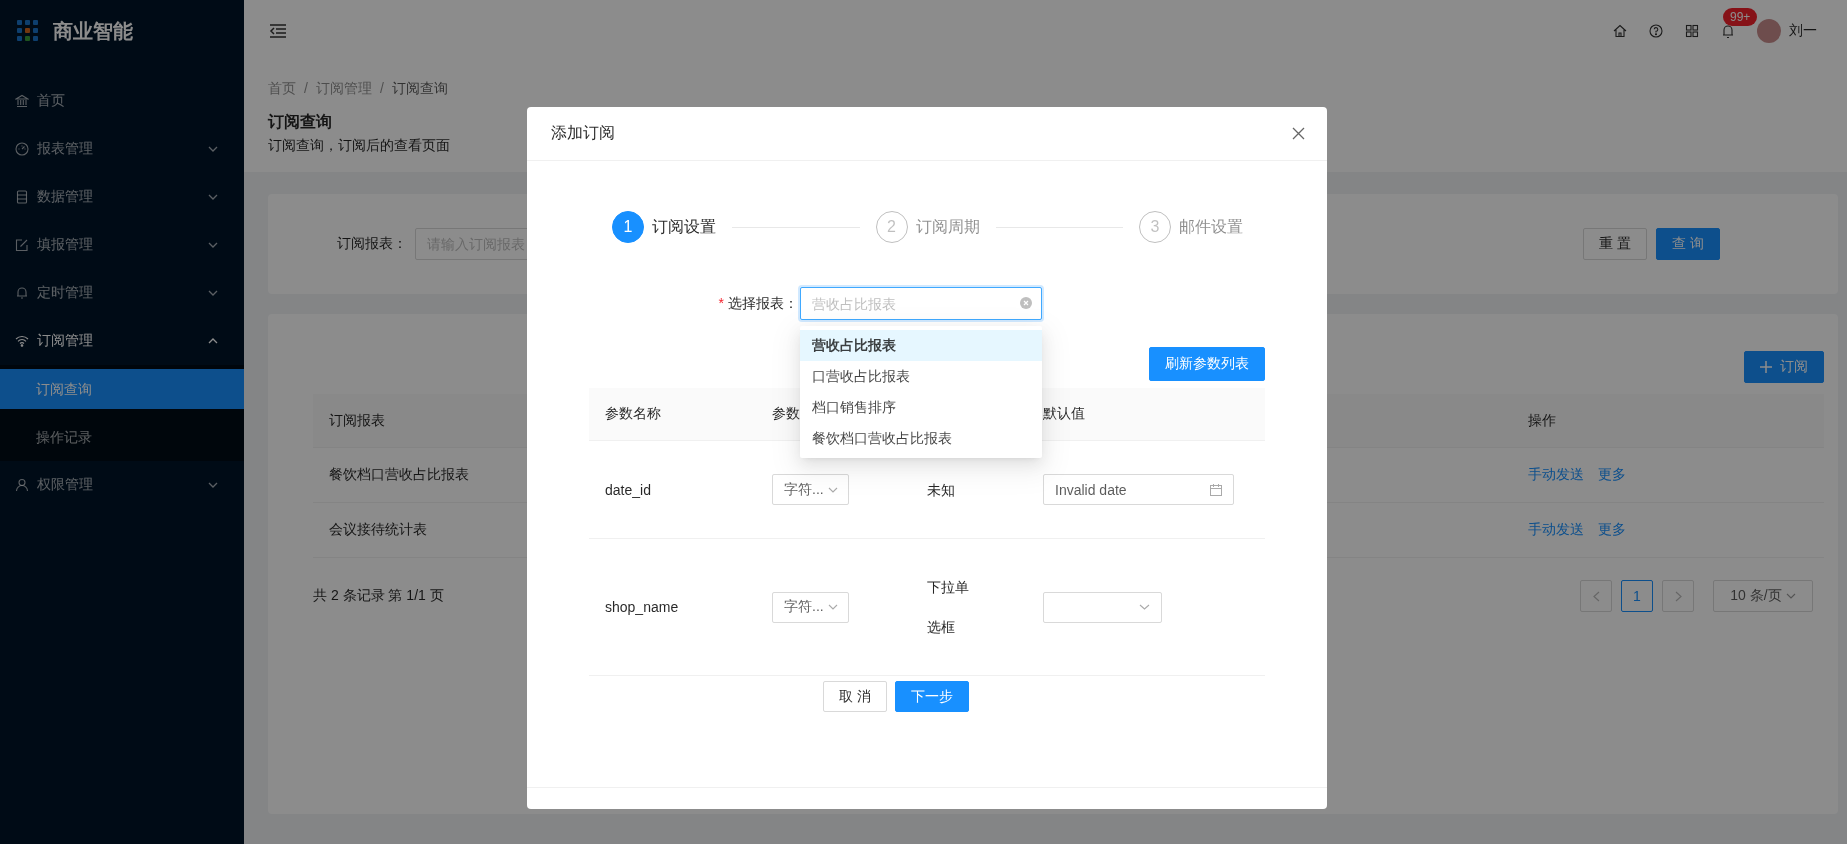  What do you see at coordinates (1766, 367) in the screenshot?
I see `plus-icon` at bounding box center [1766, 367].